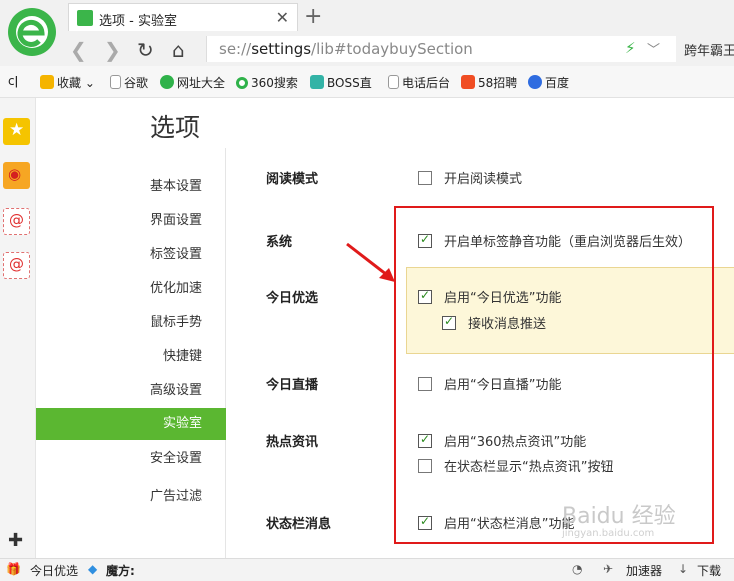 The image size is (734, 581). I want to click on annotation-arrow-icon, so click(370, 262).